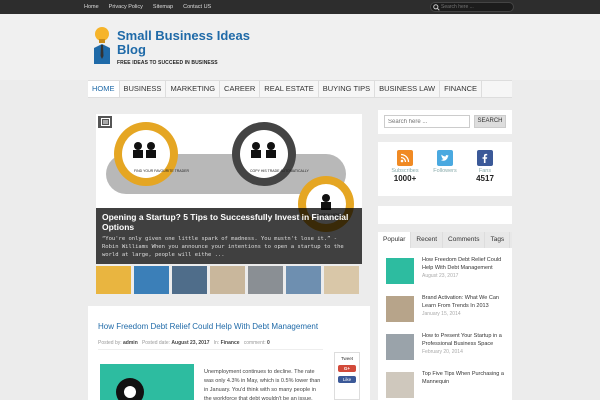  What do you see at coordinates (347, 368) in the screenshot?
I see `gplus-button: G+` at bounding box center [347, 368].